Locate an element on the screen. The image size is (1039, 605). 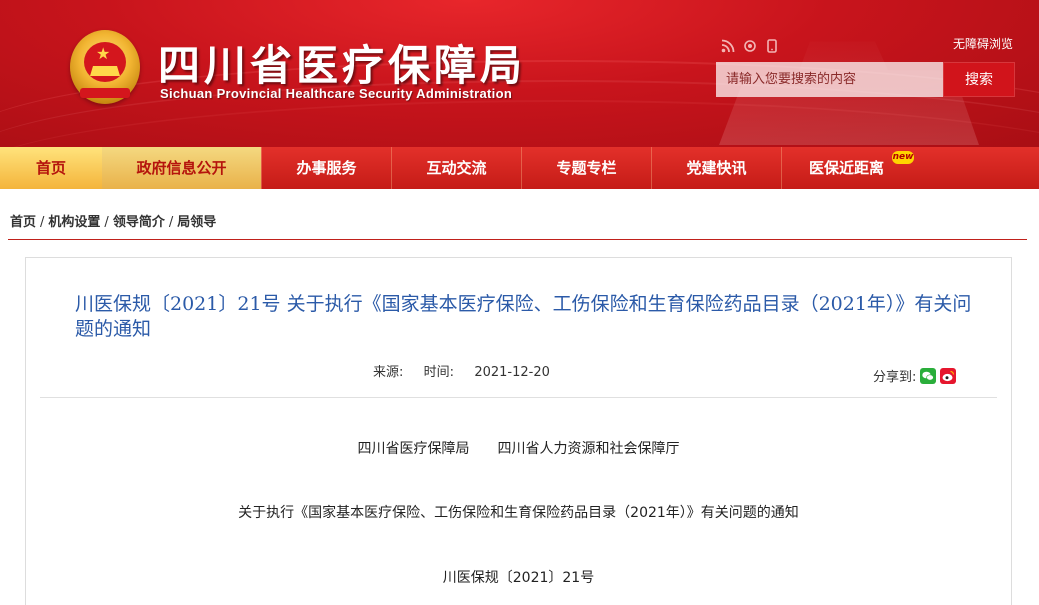
breadcrumb-item-leaders-intro: 领导简介 is located at coordinates (139, 222).